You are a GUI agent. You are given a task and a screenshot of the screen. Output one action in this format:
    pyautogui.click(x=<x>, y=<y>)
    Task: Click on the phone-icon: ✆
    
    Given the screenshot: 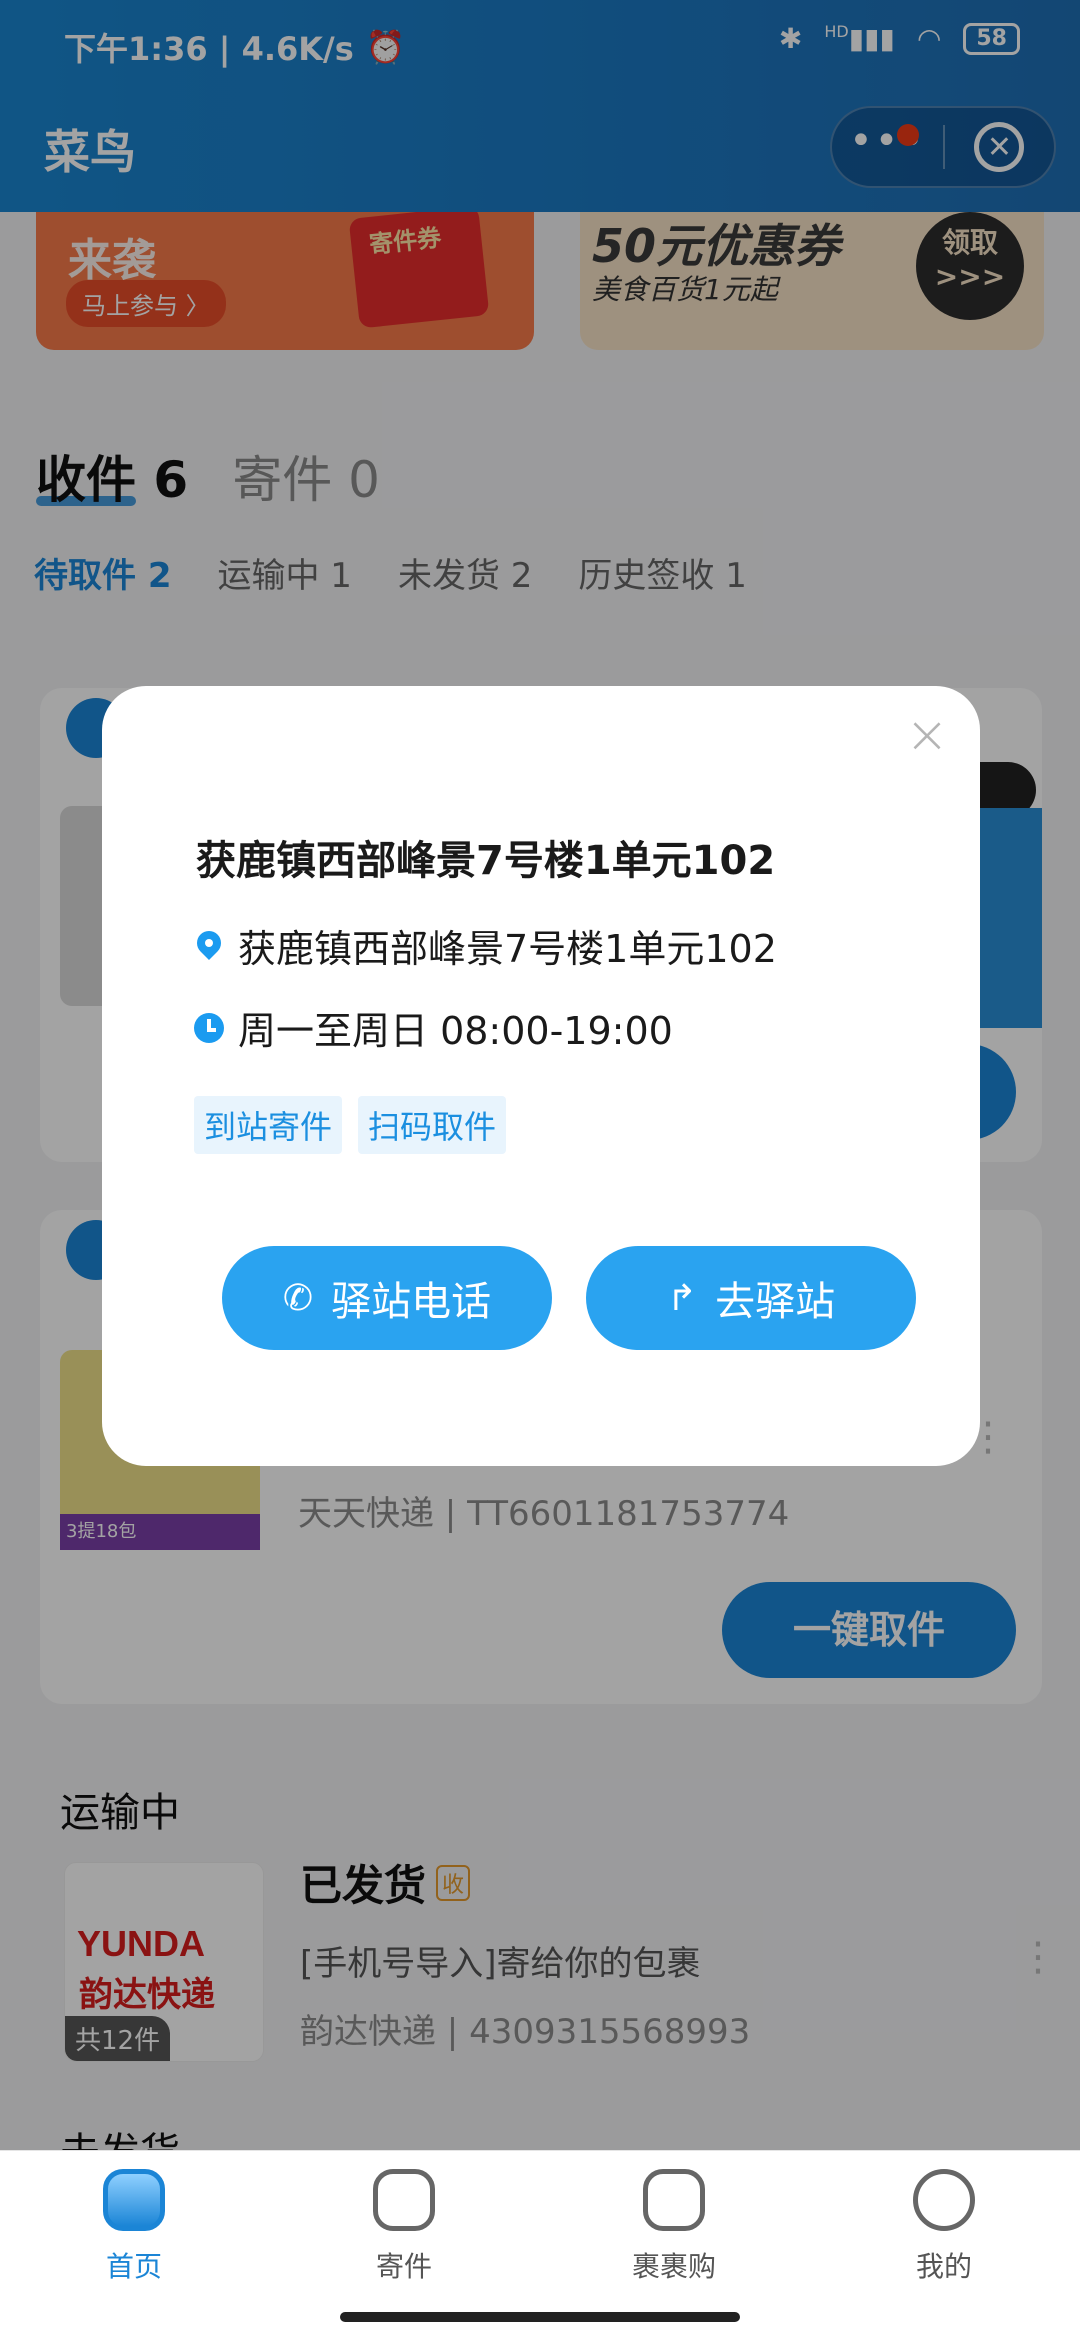 What is the action you would take?
    pyautogui.click(x=298, y=1298)
    